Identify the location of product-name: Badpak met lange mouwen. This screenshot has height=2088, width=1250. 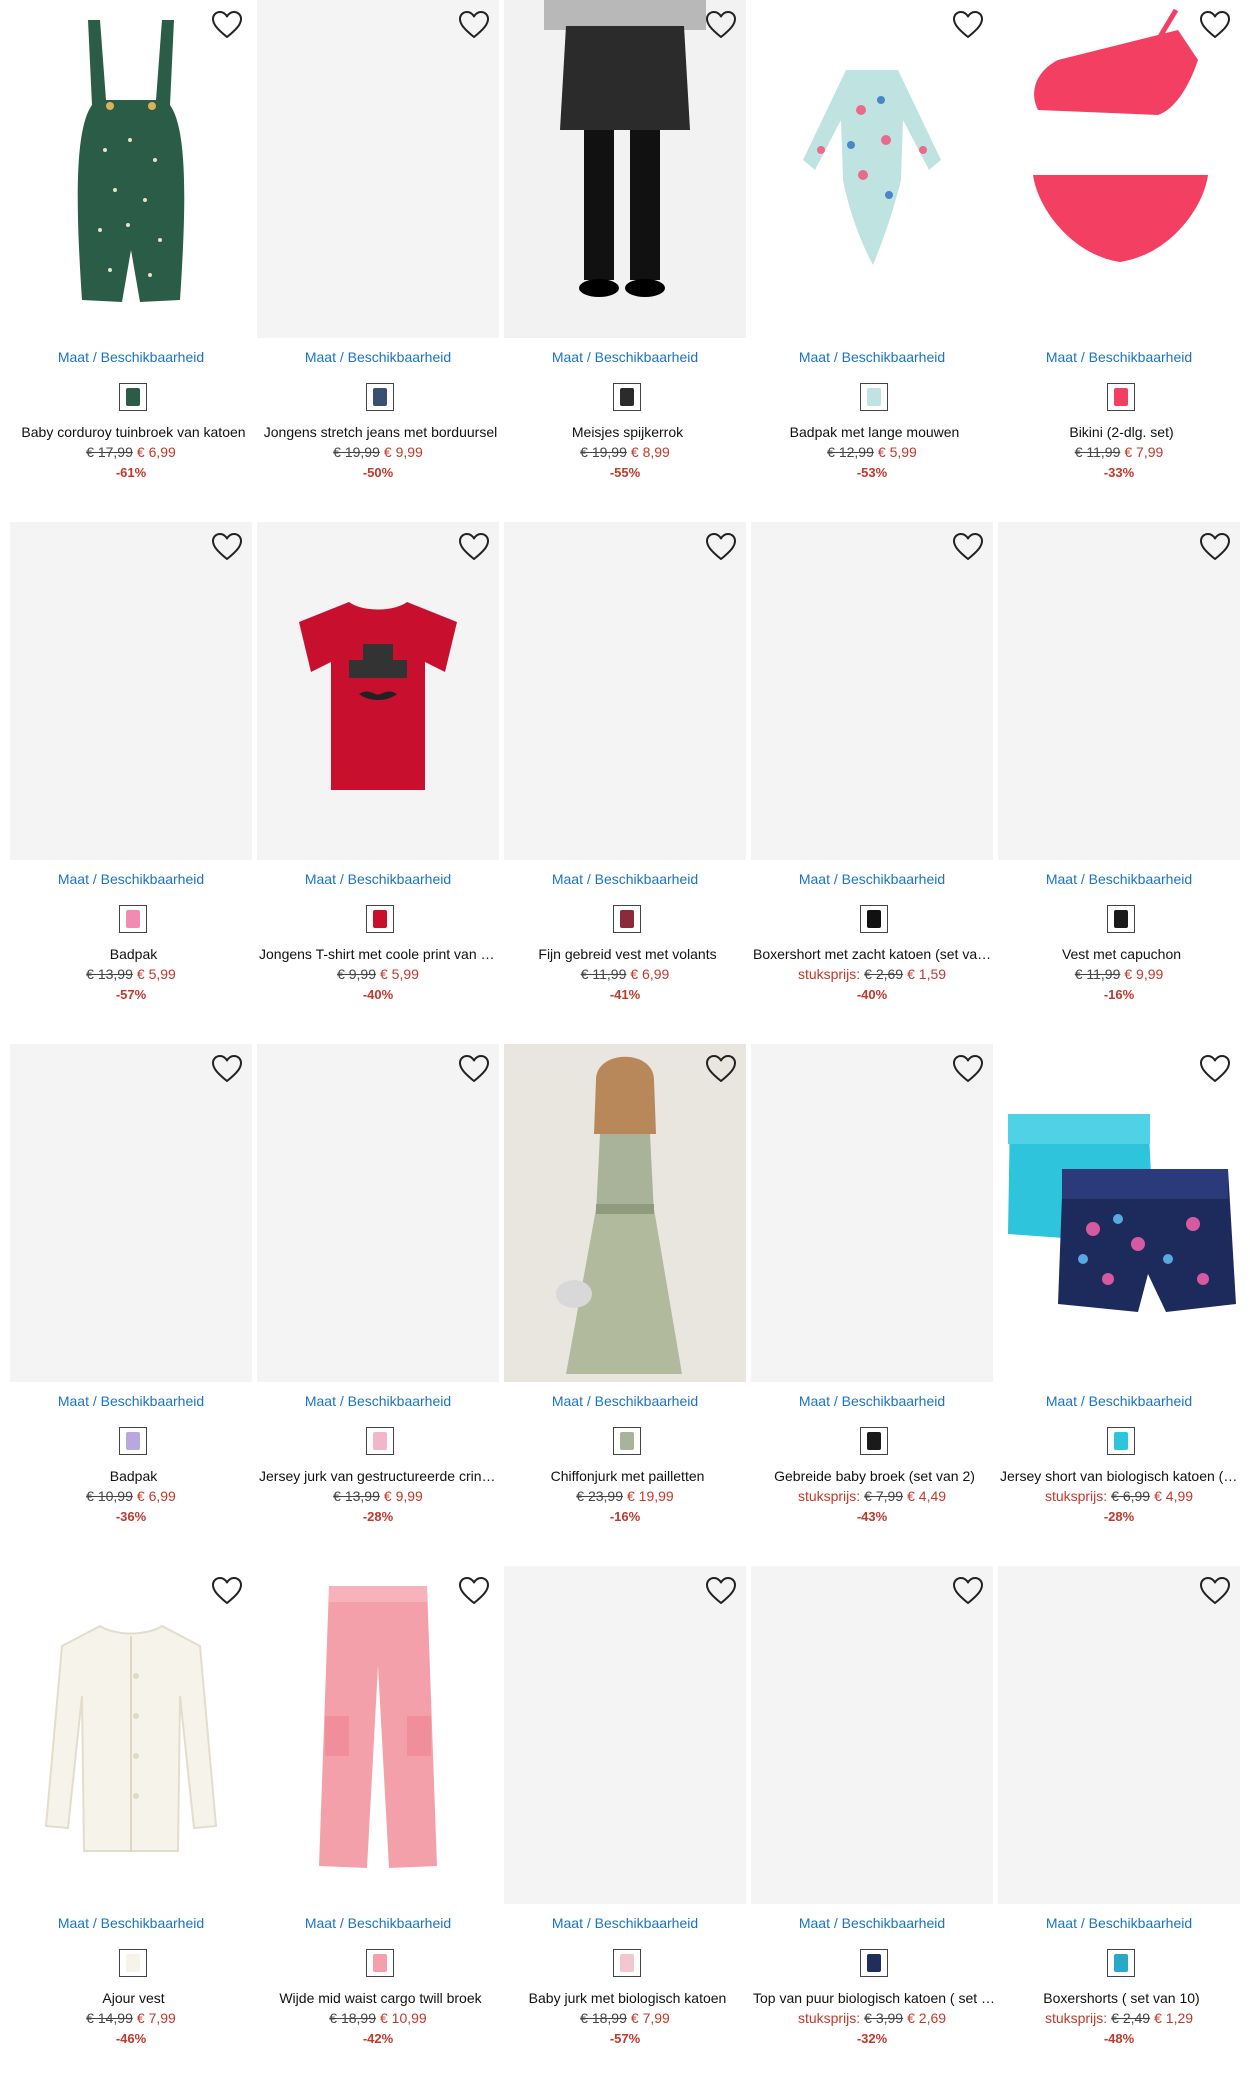
(874, 432).